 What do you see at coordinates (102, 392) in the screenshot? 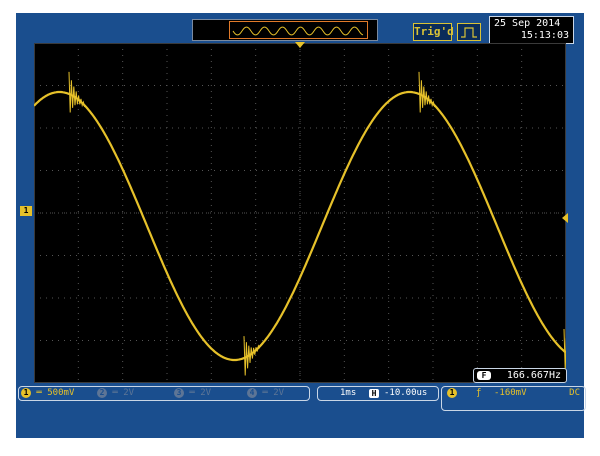
I see `channel-2-badge: 2` at bounding box center [102, 392].